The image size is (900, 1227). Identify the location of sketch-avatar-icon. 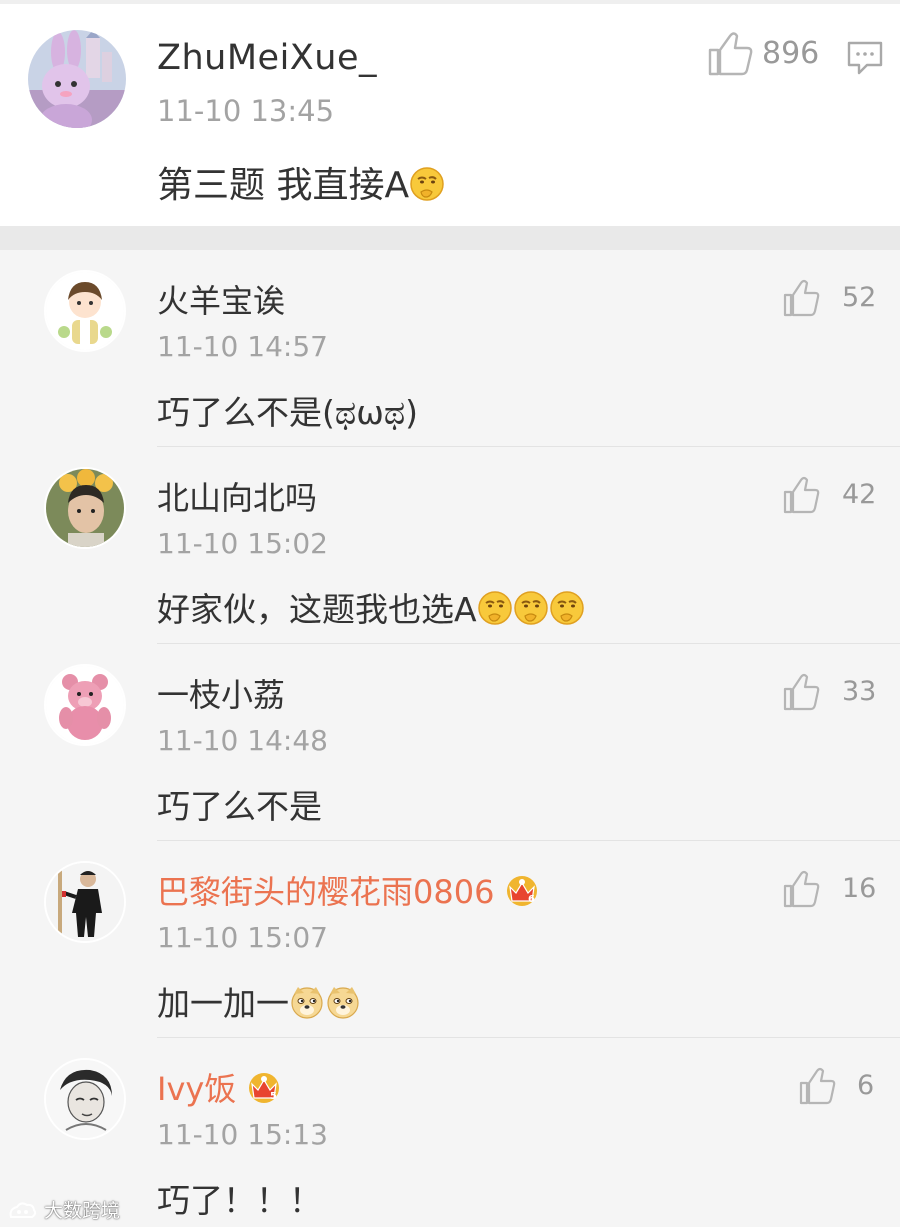
(85, 1099).